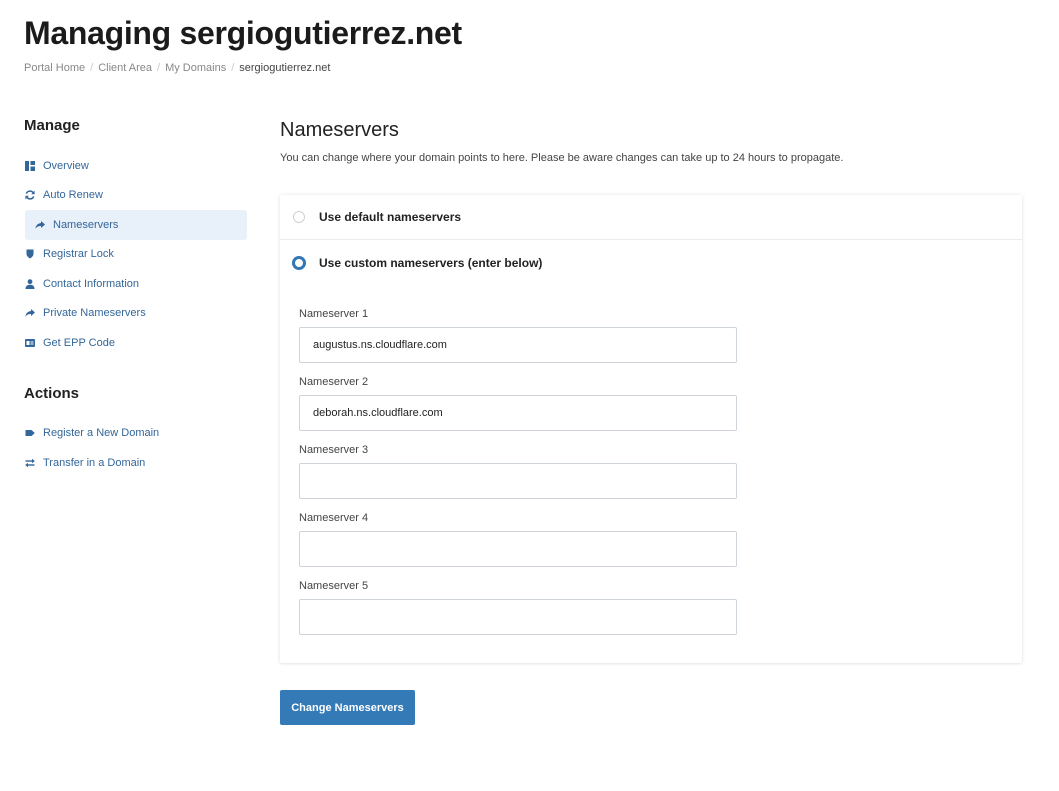 The width and height of the screenshot is (1059, 791). What do you see at coordinates (135, 343) in the screenshot?
I see `sidebar-item-get-epp-code: Get EPP Code` at bounding box center [135, 343].